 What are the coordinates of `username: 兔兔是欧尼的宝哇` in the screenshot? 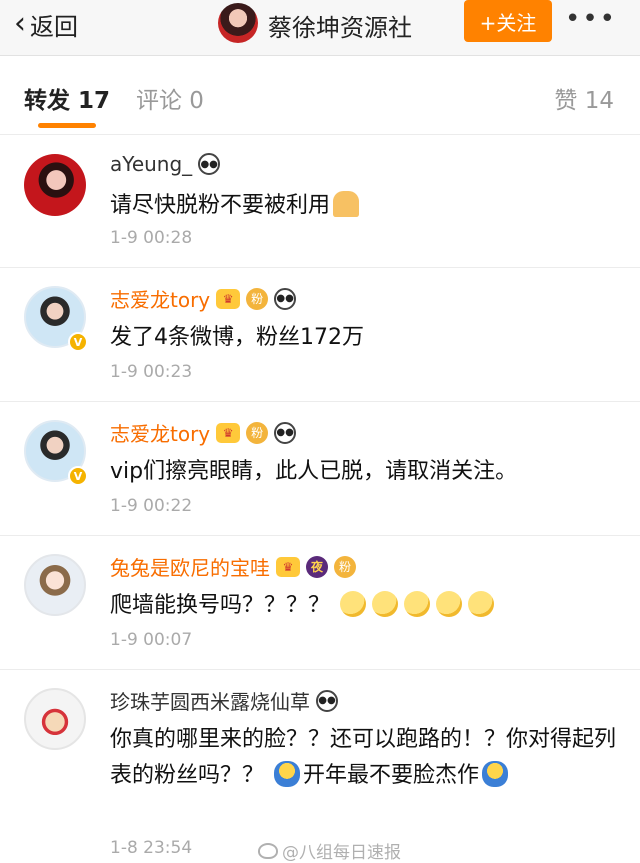 It's located at (190, 566).